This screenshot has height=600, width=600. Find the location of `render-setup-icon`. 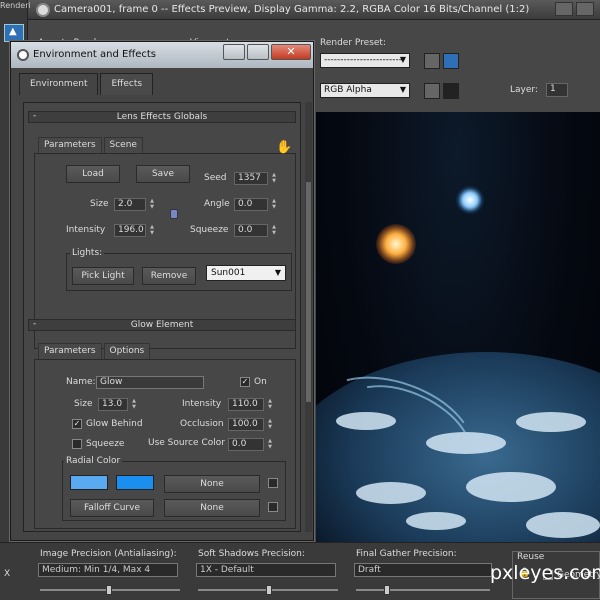

render-setup-icon is located at coordinates (432, 61).